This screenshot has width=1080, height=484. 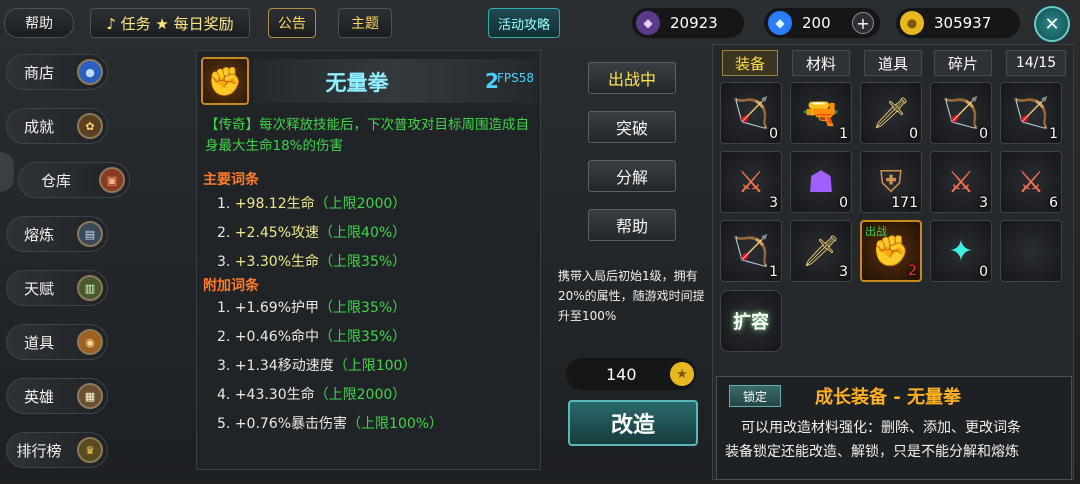 What do you see at coordinates (57, 396) in the screenshot?
I see `sidebar-item-hero: 英雄 ▦` at bounding box center [57, 396].